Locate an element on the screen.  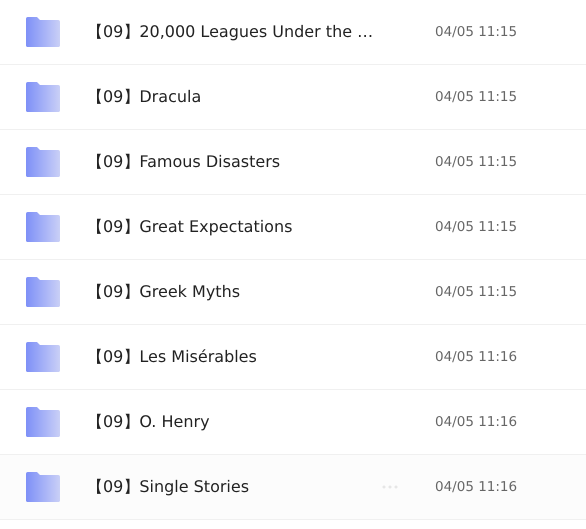
folder-name: 【09】Dracula is located at coordinates (144, 97).